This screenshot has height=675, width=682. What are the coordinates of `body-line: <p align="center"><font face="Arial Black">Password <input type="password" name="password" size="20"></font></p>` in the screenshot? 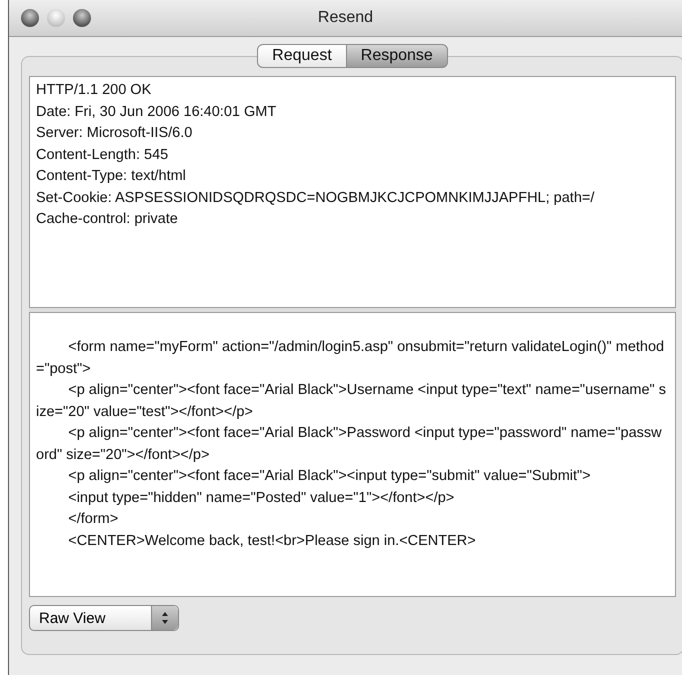 It's located at (349, 444).